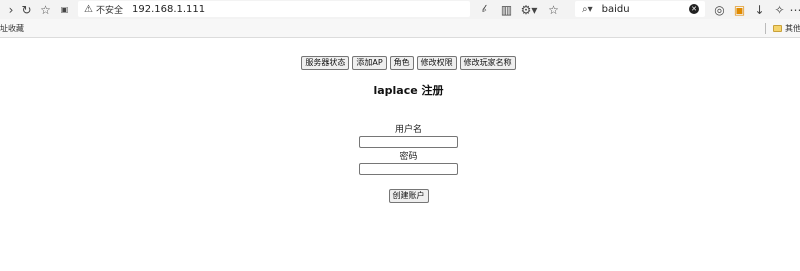  I want to click on nav-button-role: 角色, so click(401, 63).